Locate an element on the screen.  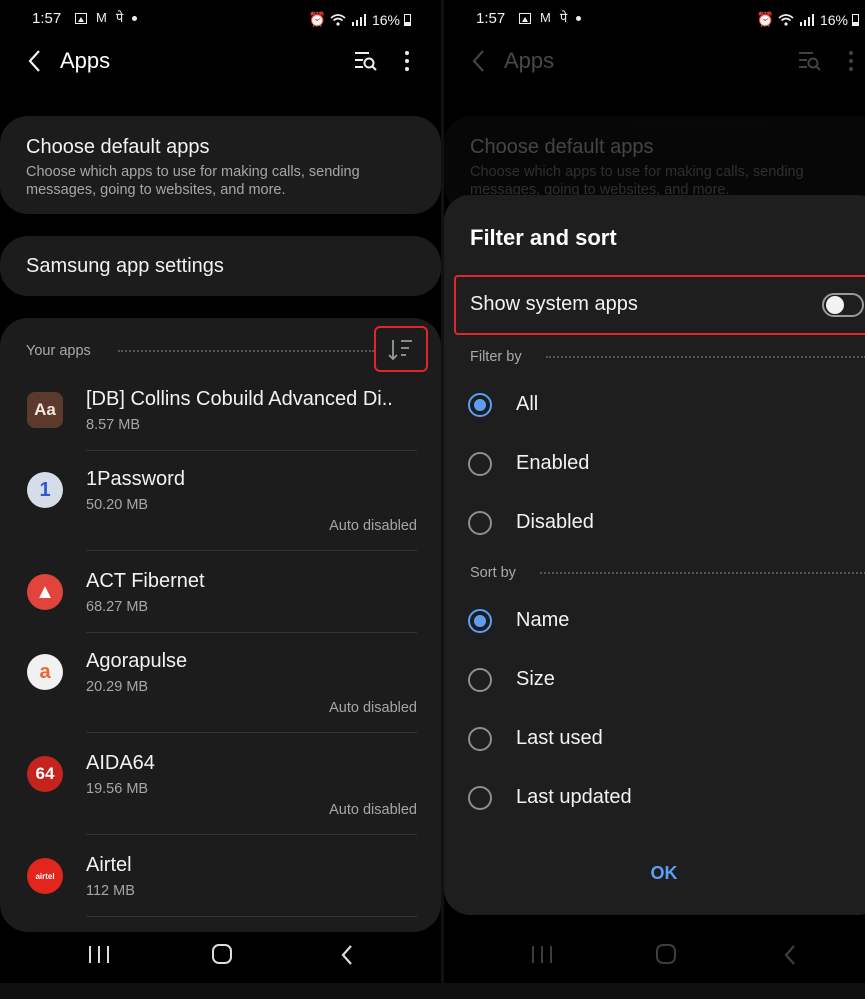
sort-option-label: Size is located at coordinates (535, 679).